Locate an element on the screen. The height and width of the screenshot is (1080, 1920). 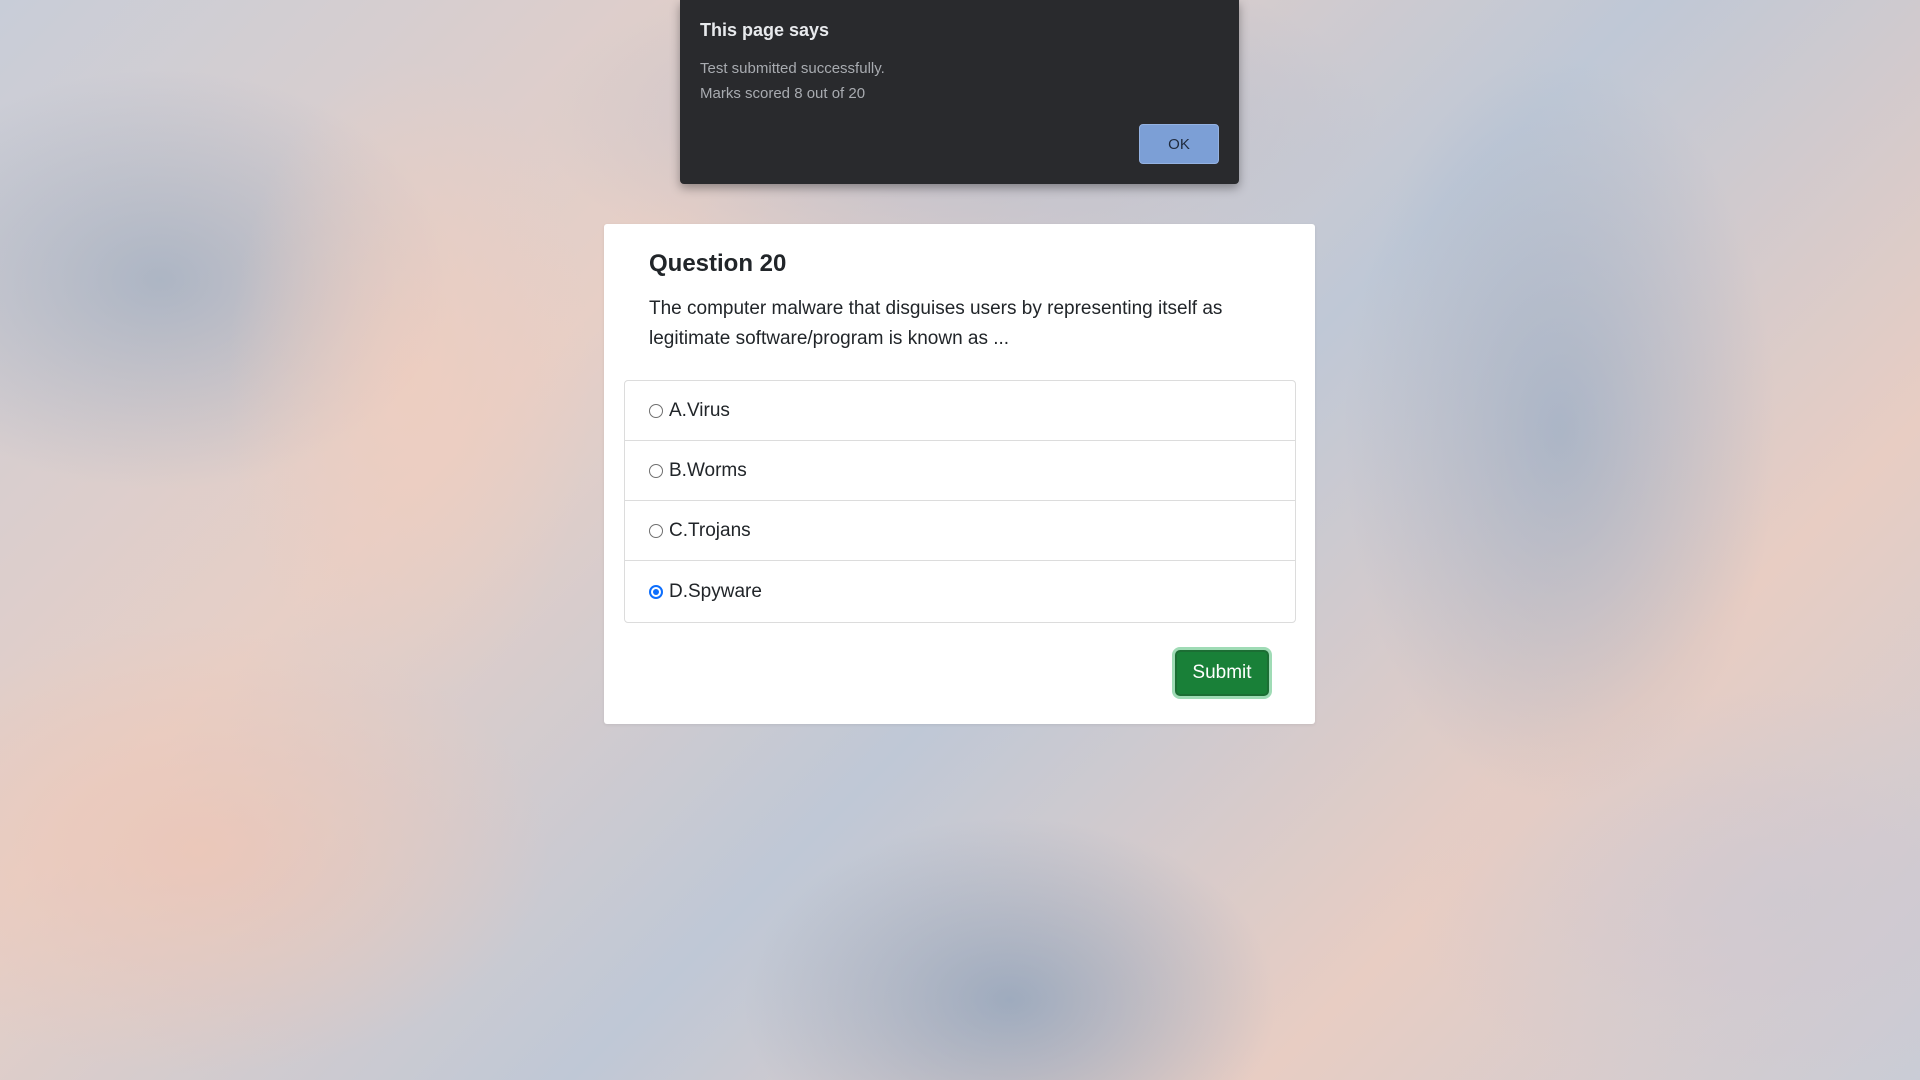
option-c: C.Trojans is located at coordinates (960, 531).